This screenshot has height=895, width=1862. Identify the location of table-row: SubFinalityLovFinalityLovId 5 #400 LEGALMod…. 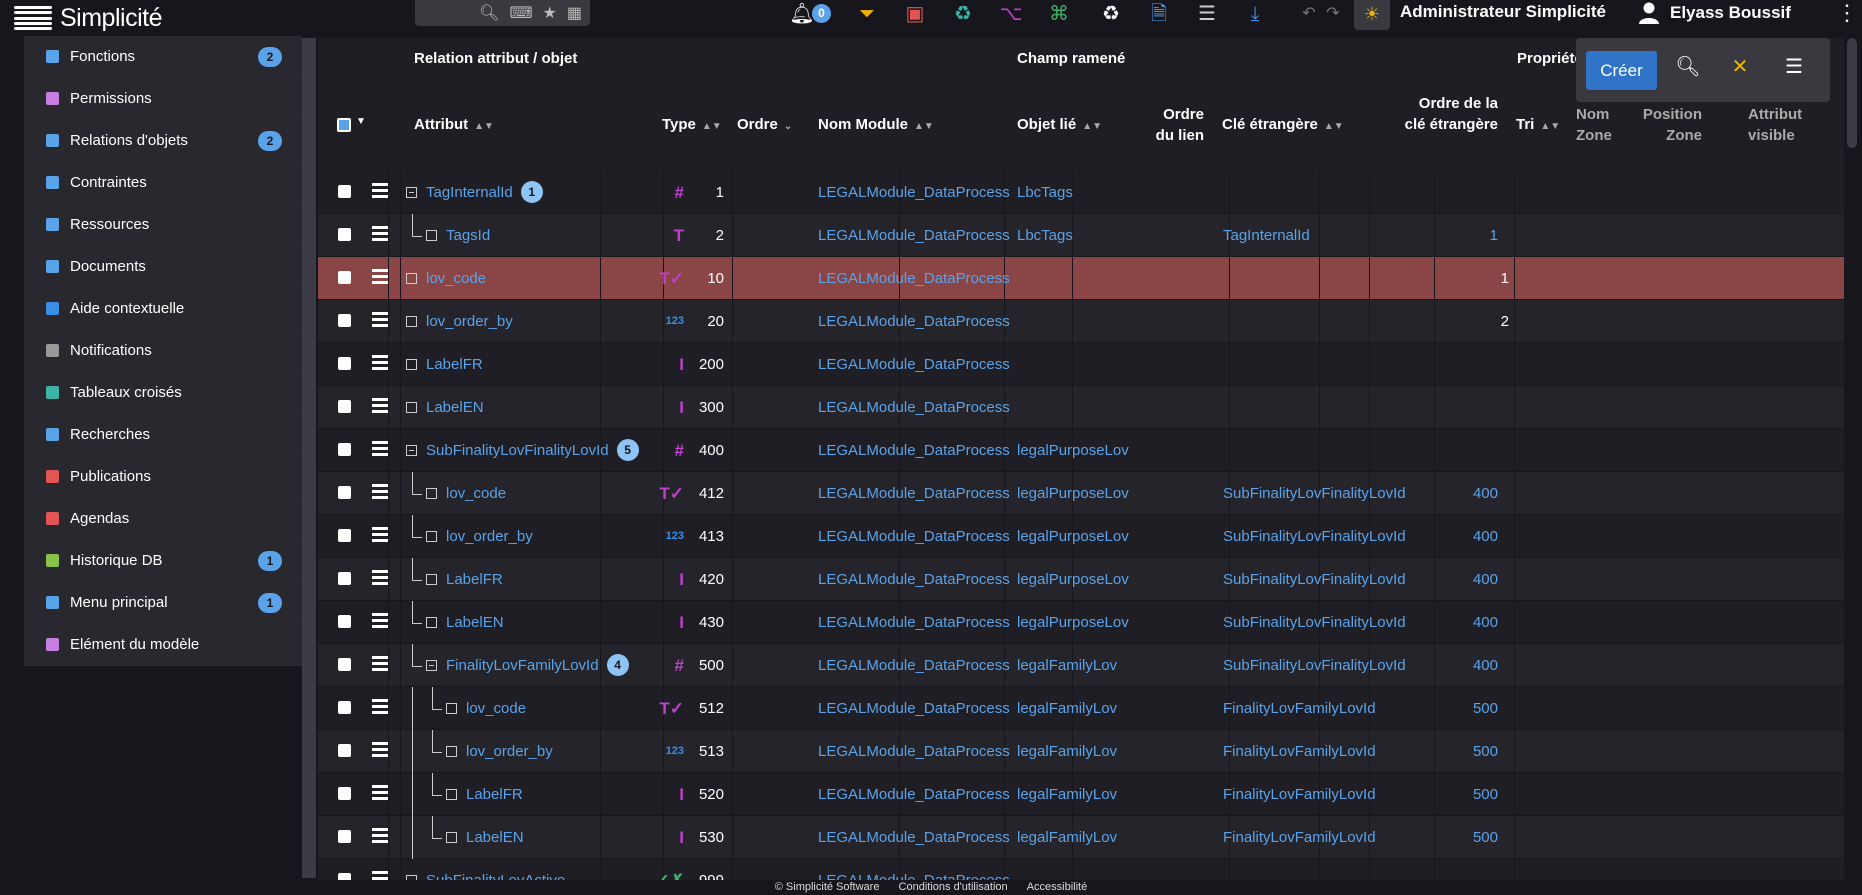
(1081, 450).